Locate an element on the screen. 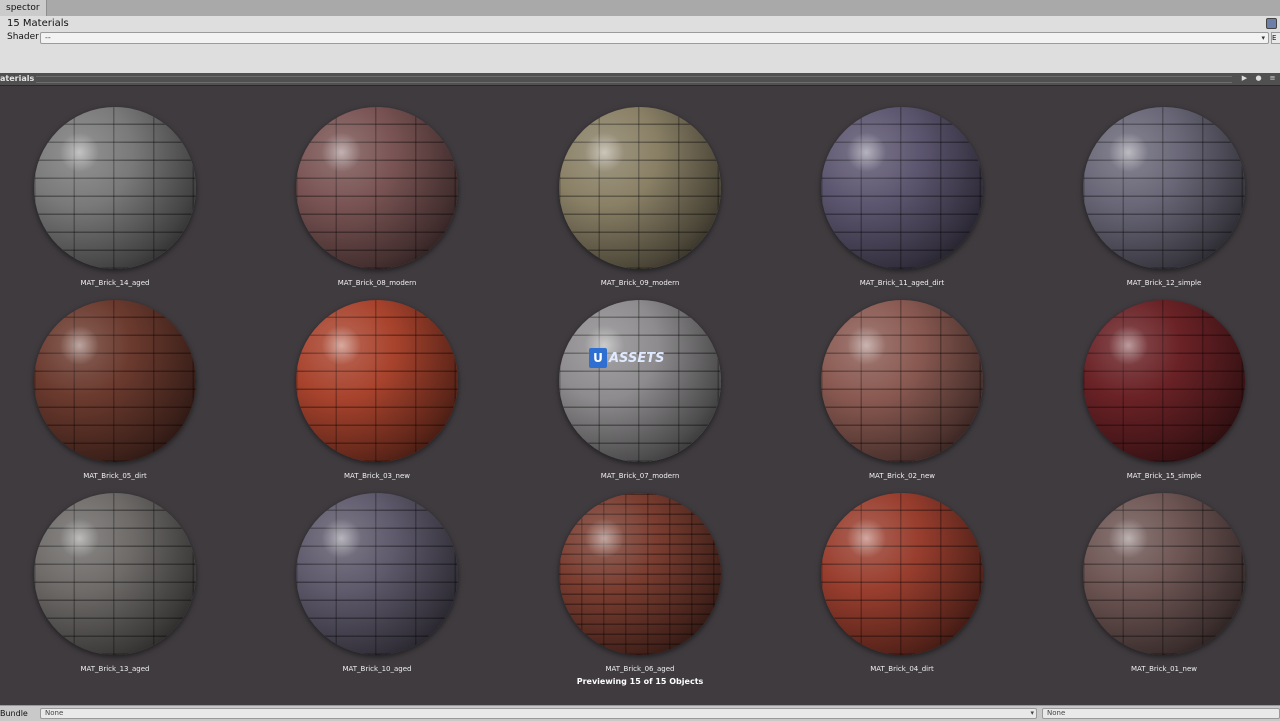 The width and height of the screenshot is (1280, 721). tab-strip: spector is located at coordinates (640, 8).